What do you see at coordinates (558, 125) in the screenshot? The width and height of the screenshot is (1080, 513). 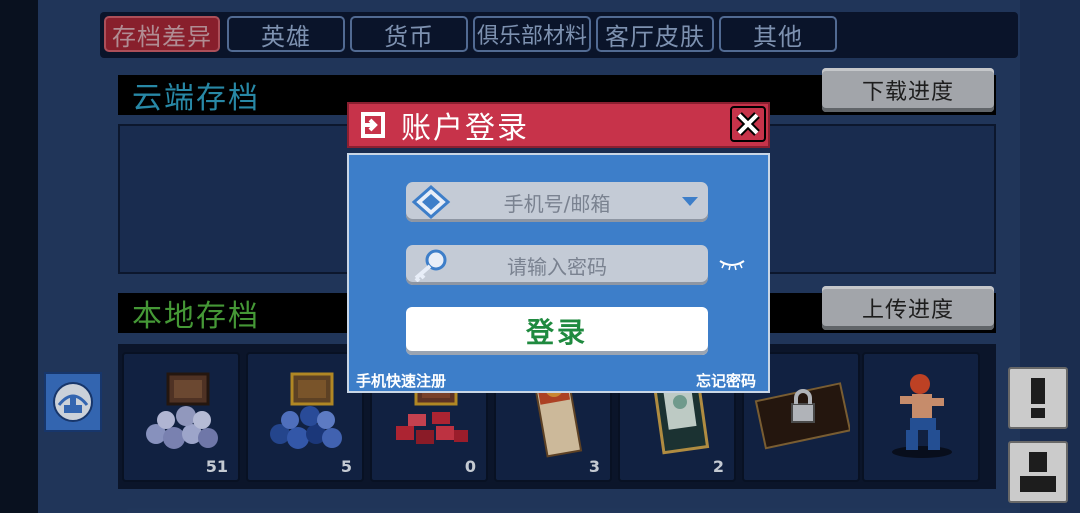 I see `login-dialog-header: 账户登录` at bounding box center [558, 125].